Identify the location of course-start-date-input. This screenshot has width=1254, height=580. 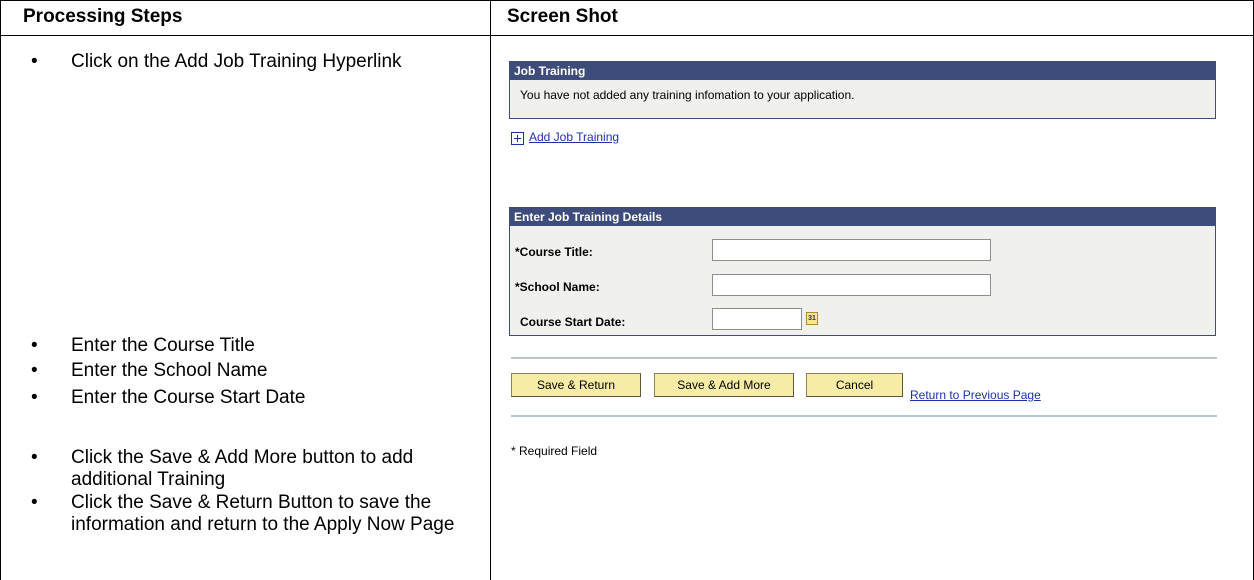
(757, 319).